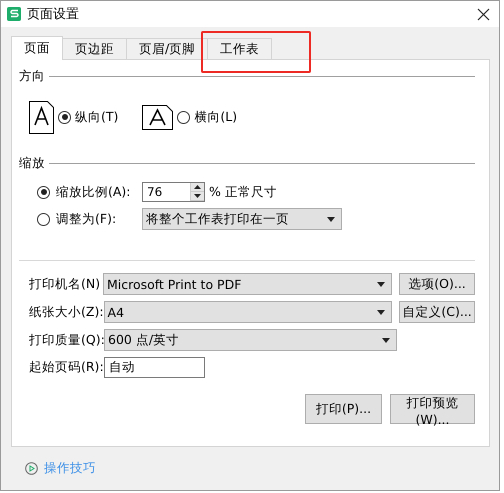 This screenshot has width=504, height=493. What do you see at coordinates (248, 312) in the screenshot?
I see `dropdown-field: A4` at bounding box center [248, 312].